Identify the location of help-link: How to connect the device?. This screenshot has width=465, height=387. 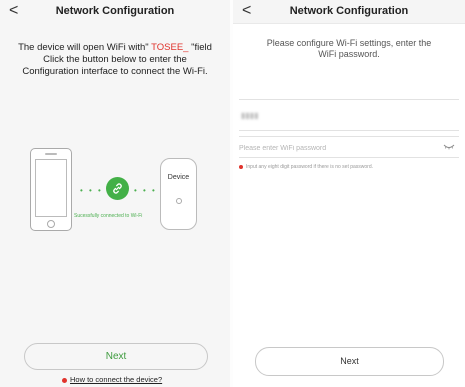
(112, 379).